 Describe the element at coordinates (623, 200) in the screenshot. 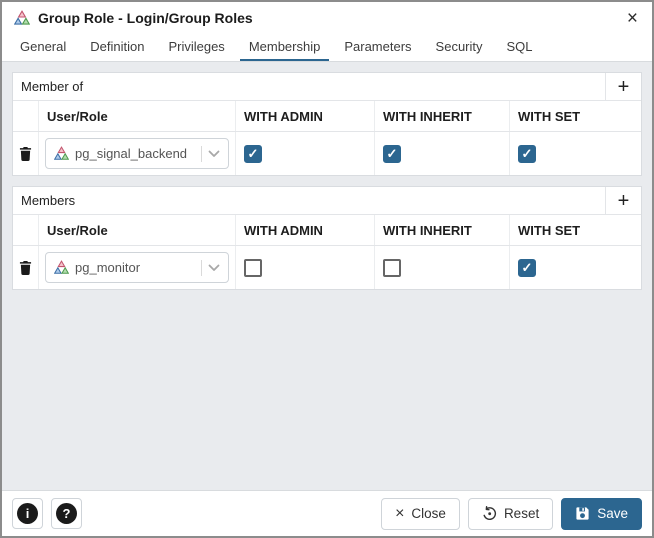

I see `add-members-button: +` at that location.